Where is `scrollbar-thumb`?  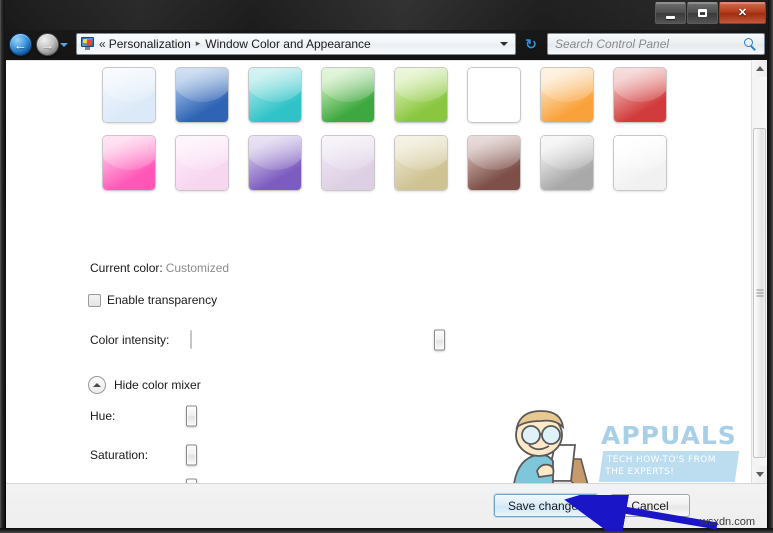 scrollbar-thumb is located at coordinates (759, 293).